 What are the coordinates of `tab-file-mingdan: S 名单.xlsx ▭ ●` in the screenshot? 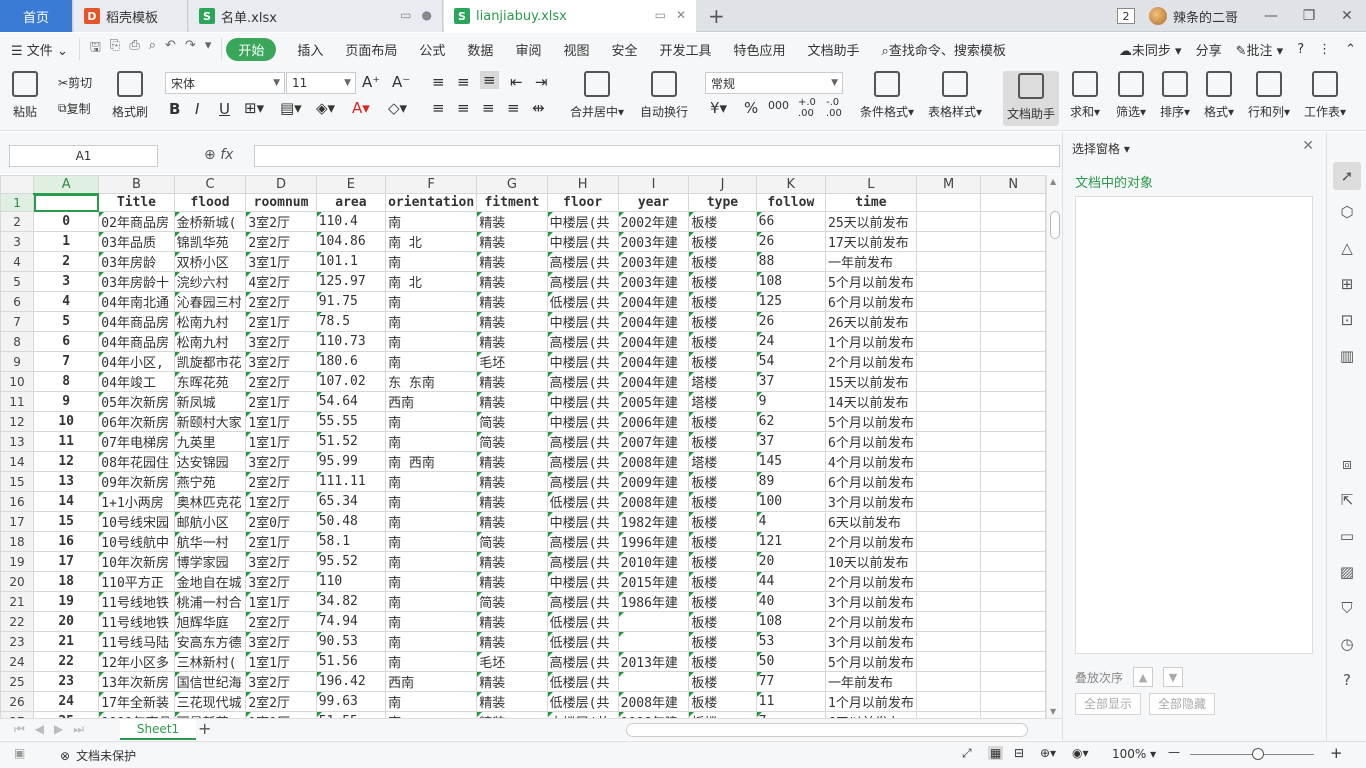 It's located at (316, 16).